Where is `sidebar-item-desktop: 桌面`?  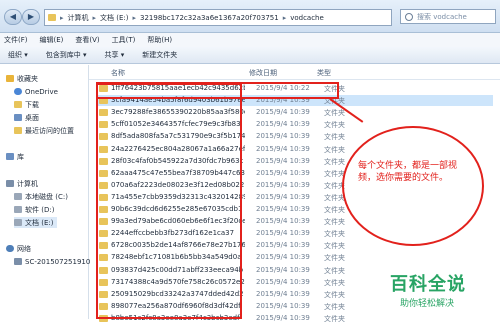
sidebar-item-desktop: 桌面 is located at coordinates (26, 117).